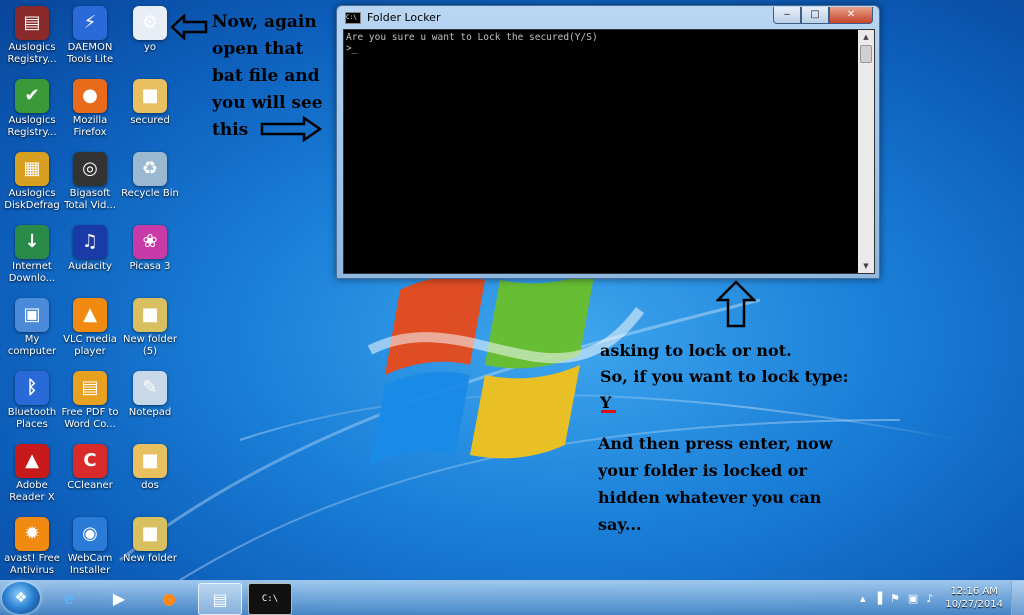 The width and height of the screenshot is (1024, 615). What do you see at coordinates (90, 23) in the screenshot?
I see `daemon-tools-icon: ⚡` at bounding box center [90, 23].